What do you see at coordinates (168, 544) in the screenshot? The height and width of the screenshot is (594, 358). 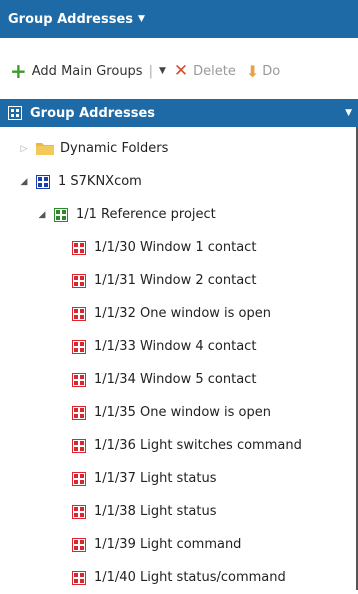 I see `group-address-label: 1/1/39 Light command` at bounding box center [168, 544].